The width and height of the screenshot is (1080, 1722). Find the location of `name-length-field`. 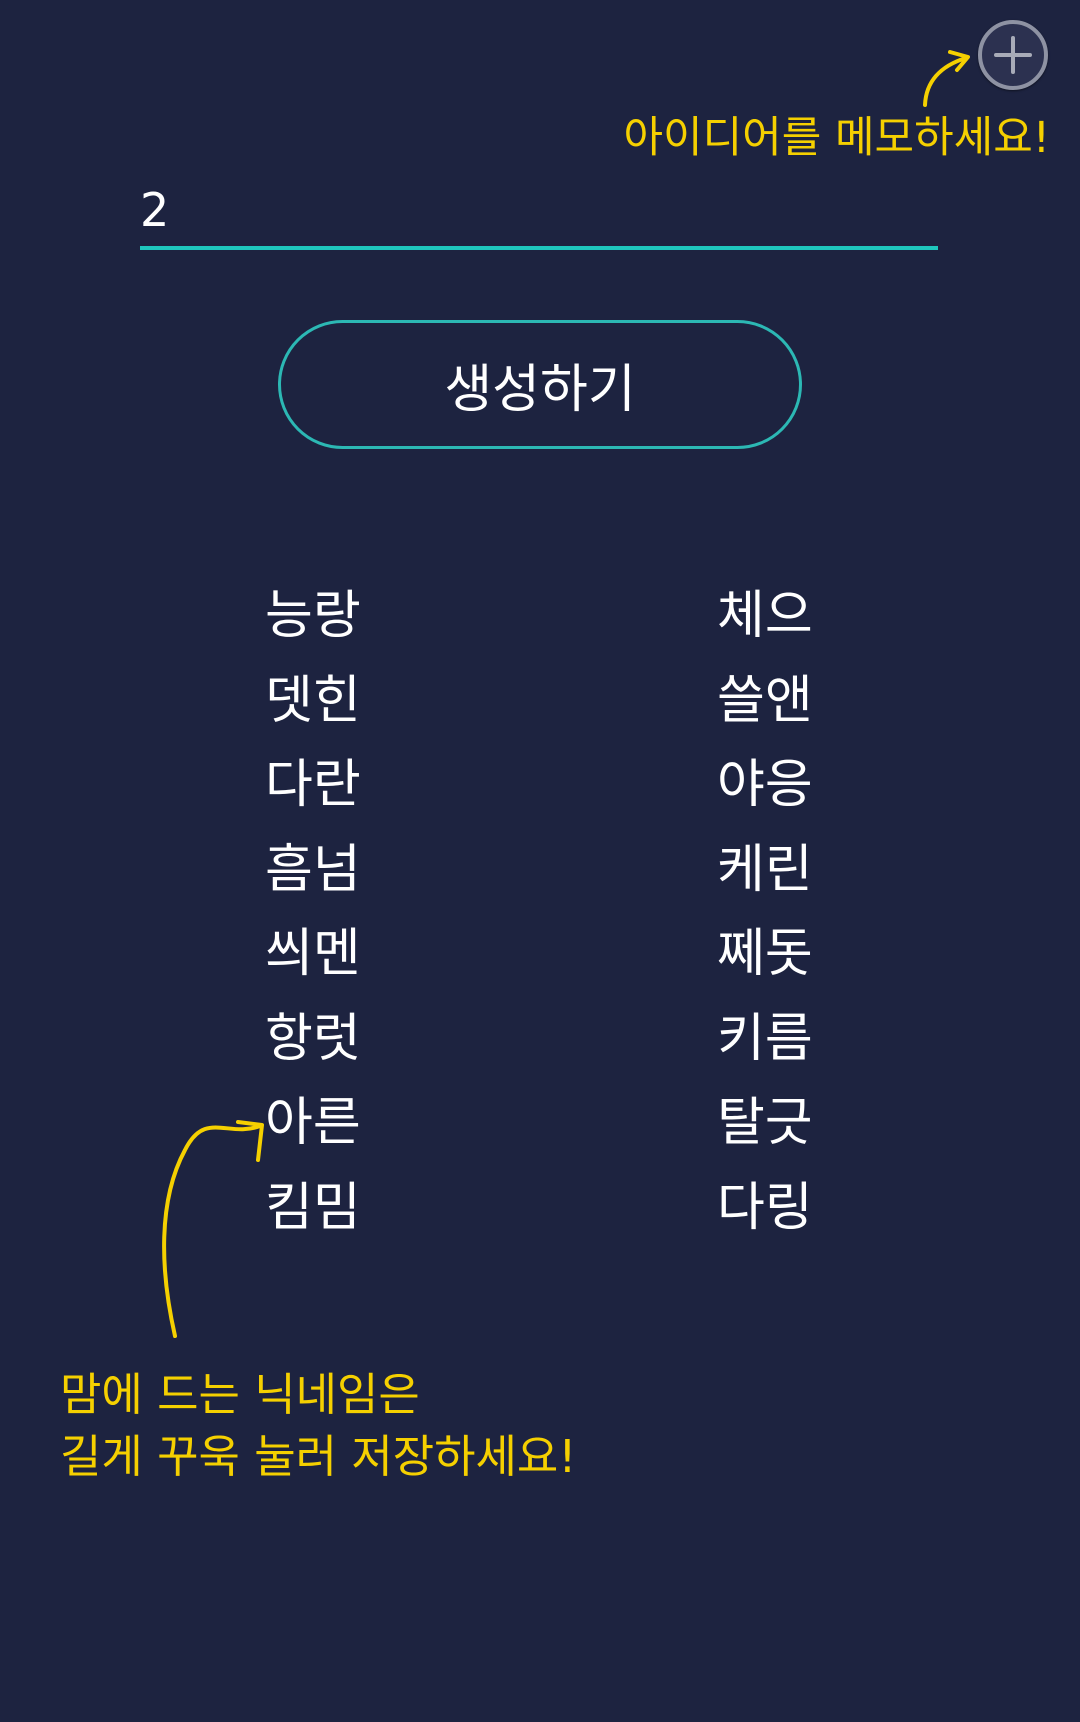

name-length-field is located at coordinates (539, 210).